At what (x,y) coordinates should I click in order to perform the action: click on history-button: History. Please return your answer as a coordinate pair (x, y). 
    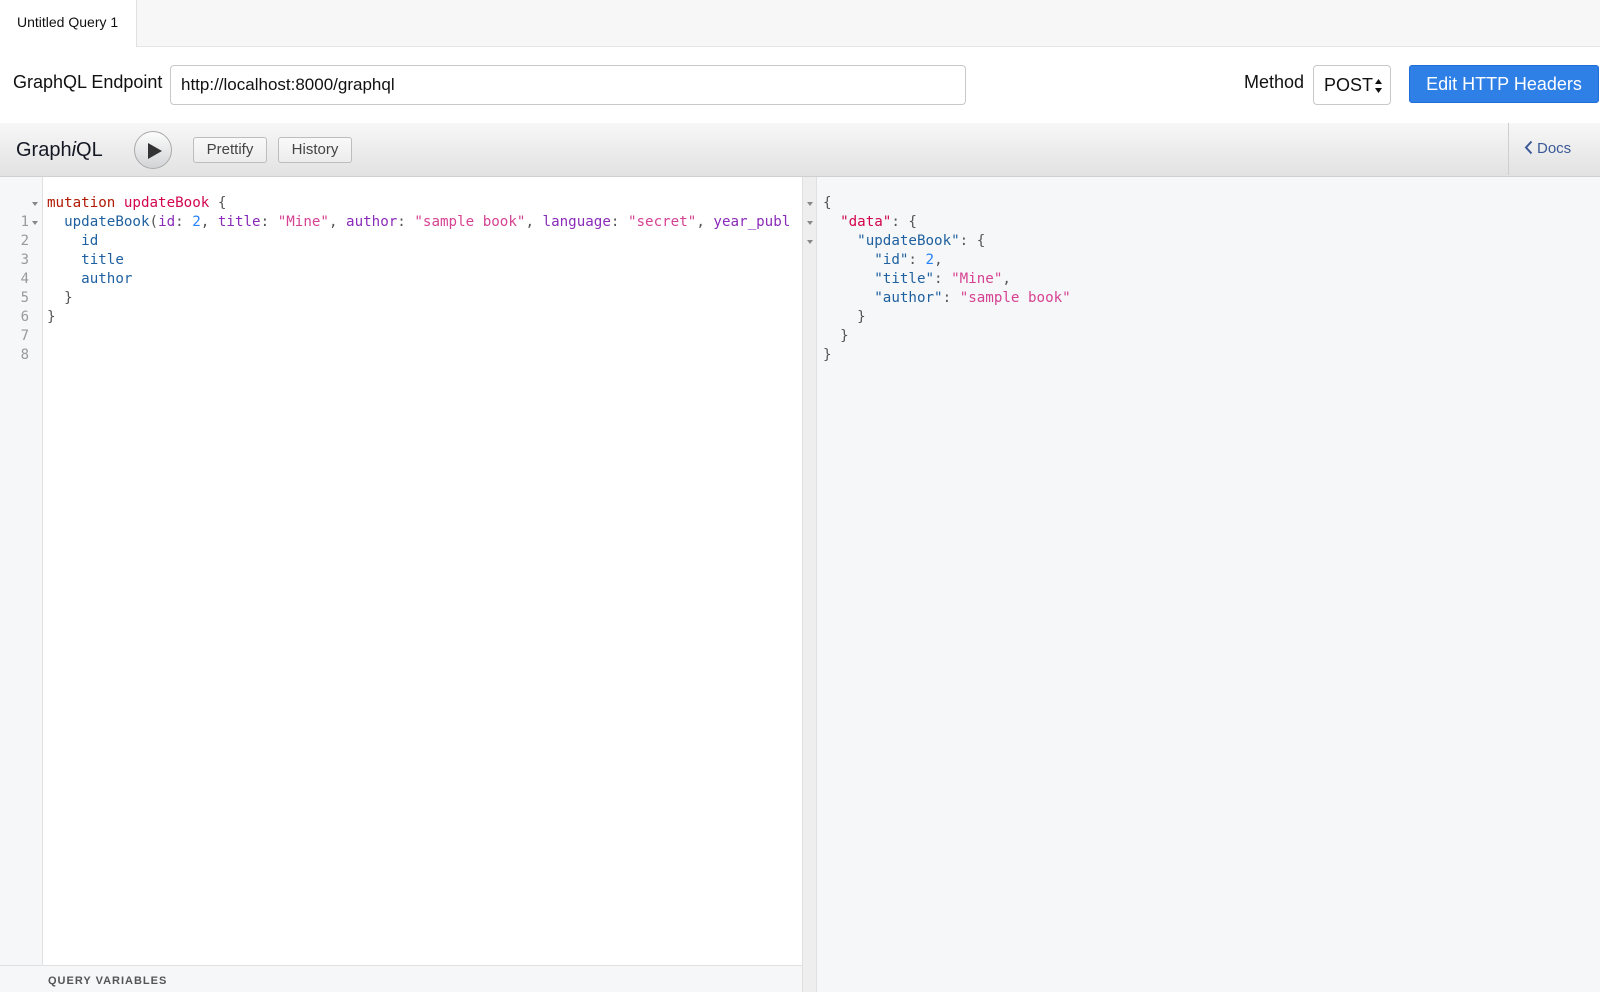
    Looking at the image, I should click on (315, 150).